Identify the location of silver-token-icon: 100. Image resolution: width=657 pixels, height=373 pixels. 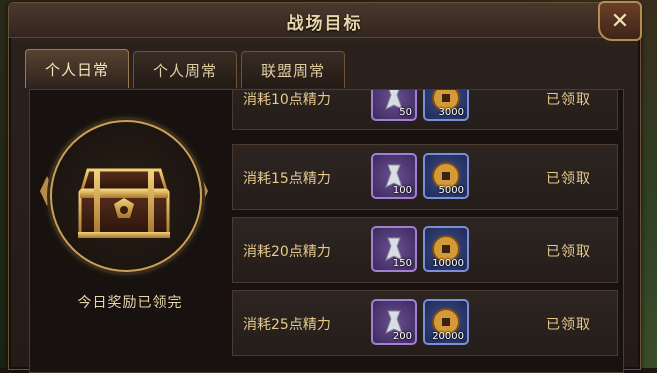
(394, 176).